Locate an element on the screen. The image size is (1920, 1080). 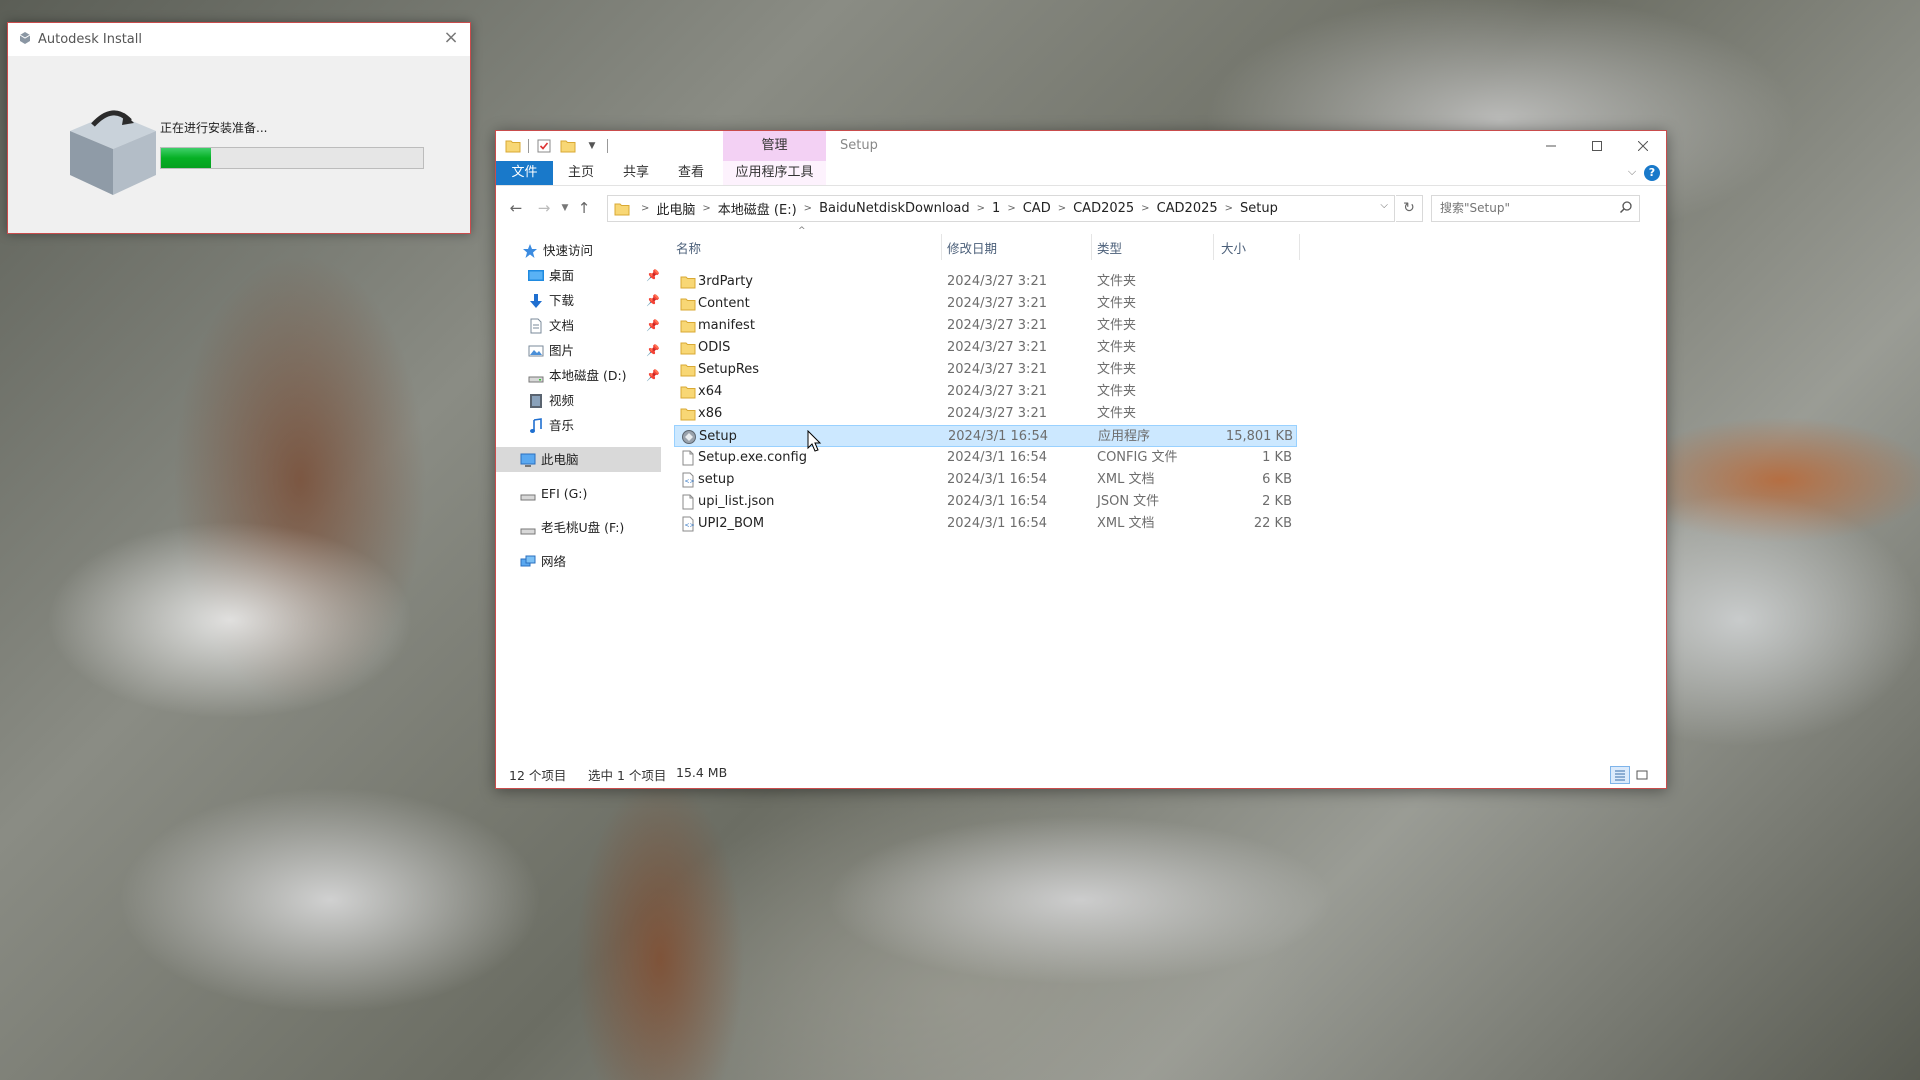
close-icon: × is located at coordinates (451, 38).